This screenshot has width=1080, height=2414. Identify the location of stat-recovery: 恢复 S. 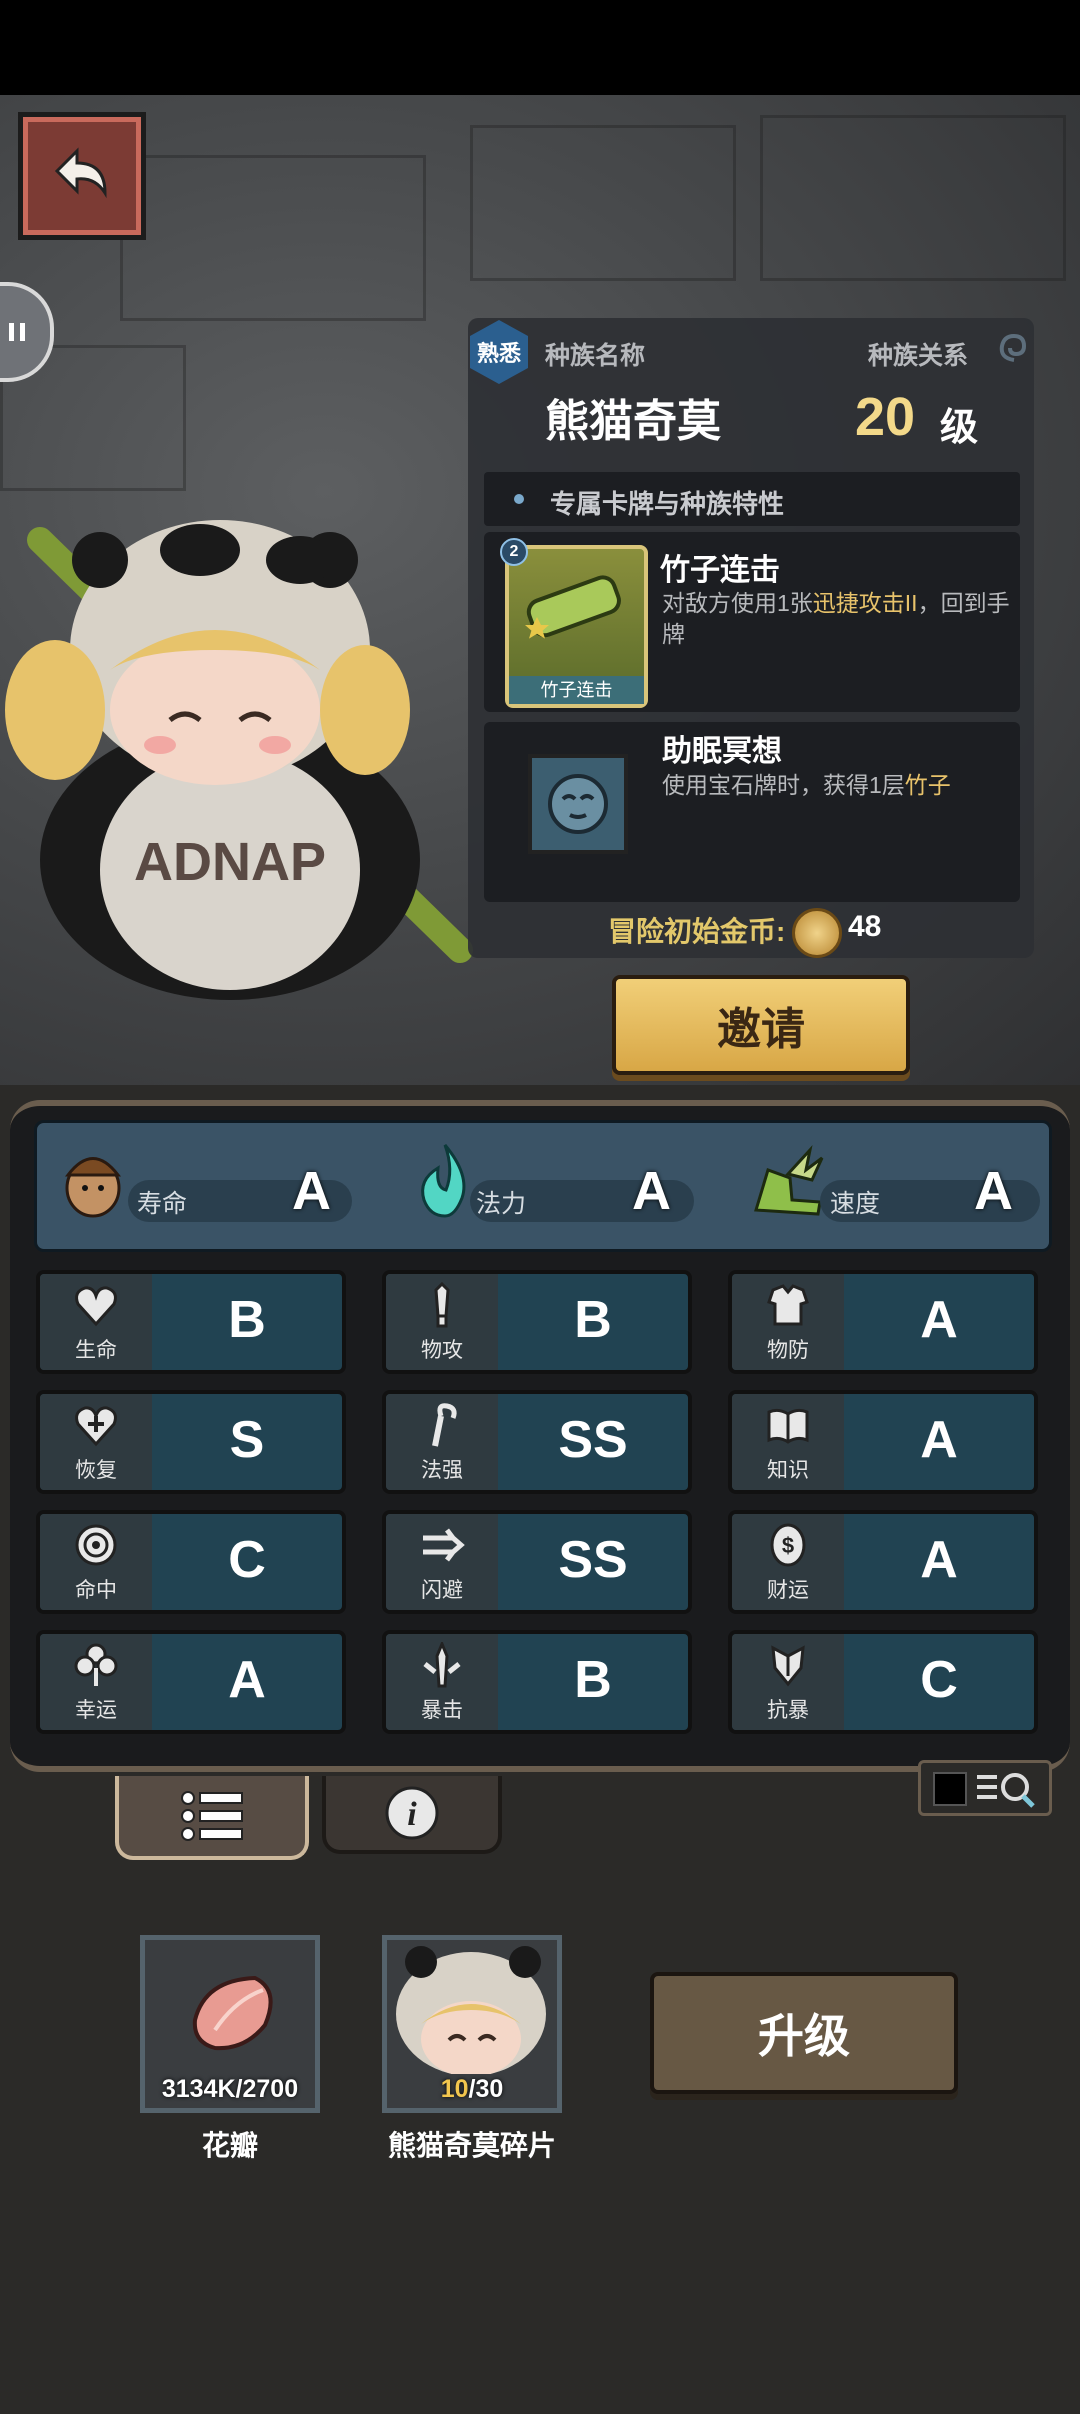
(191, 1442).